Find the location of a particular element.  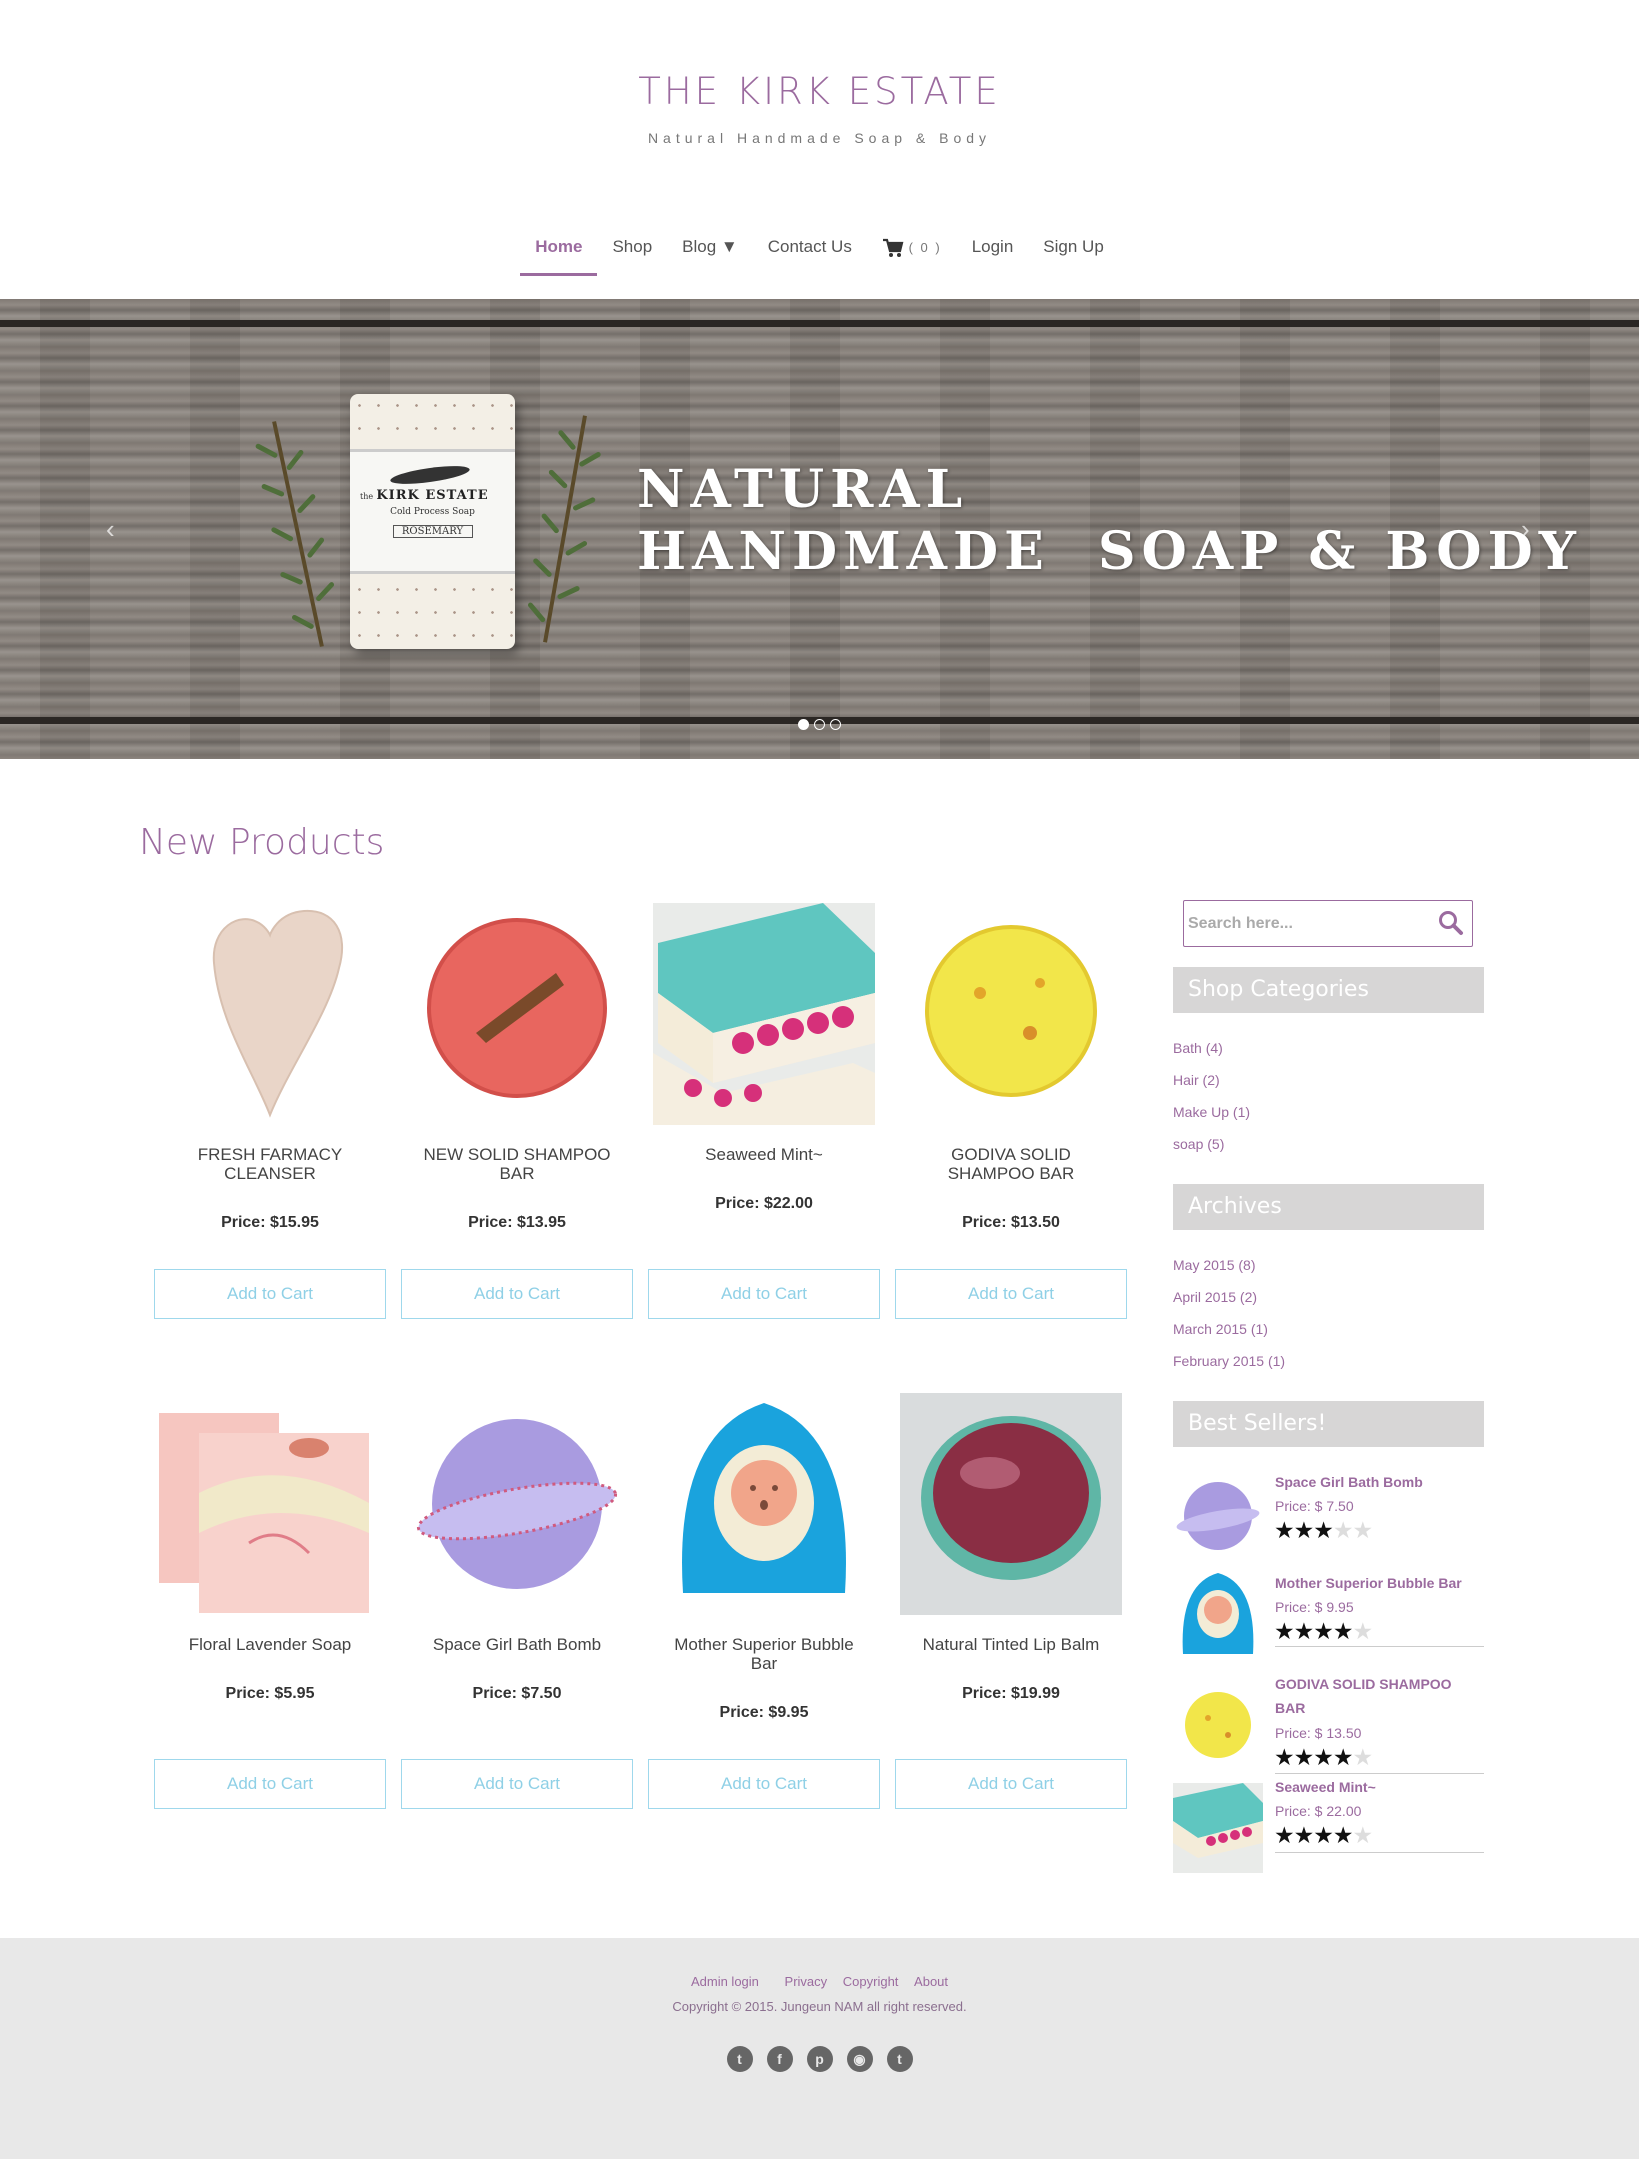

product-name: Seaweed Mint~ is located at coordinates (764, 1154).